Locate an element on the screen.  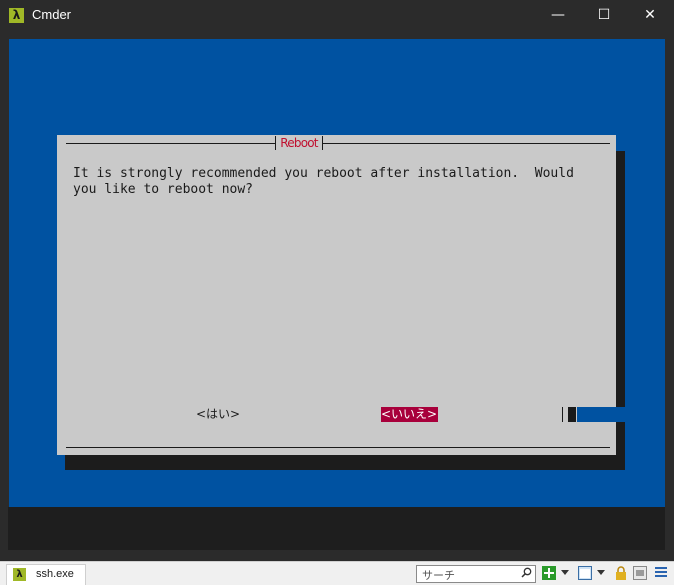
minimize-button: — is located at coordinates (558, 15).